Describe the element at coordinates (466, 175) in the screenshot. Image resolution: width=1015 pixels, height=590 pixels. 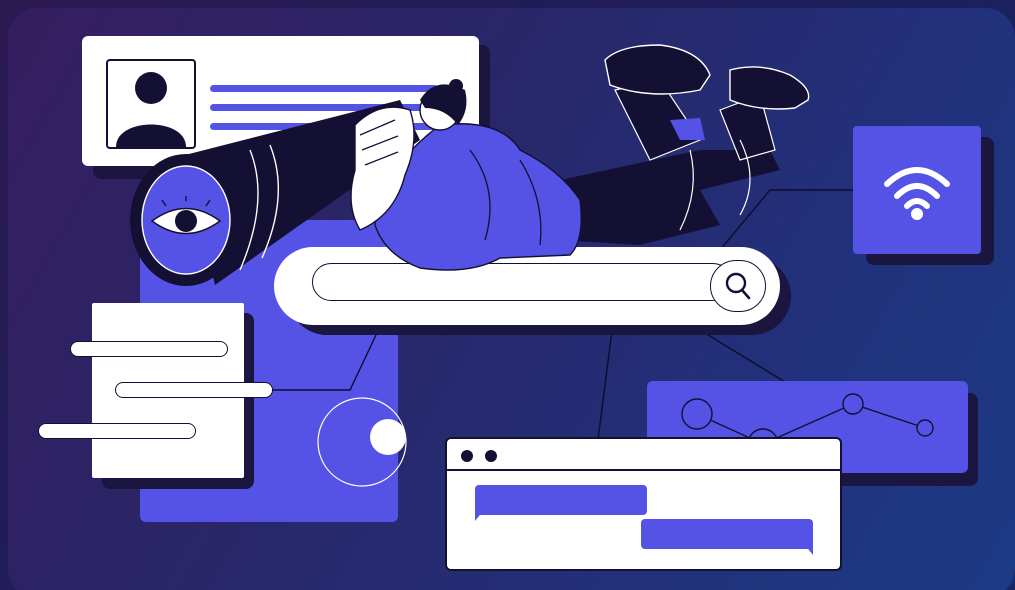
I see `character-body` at that location.